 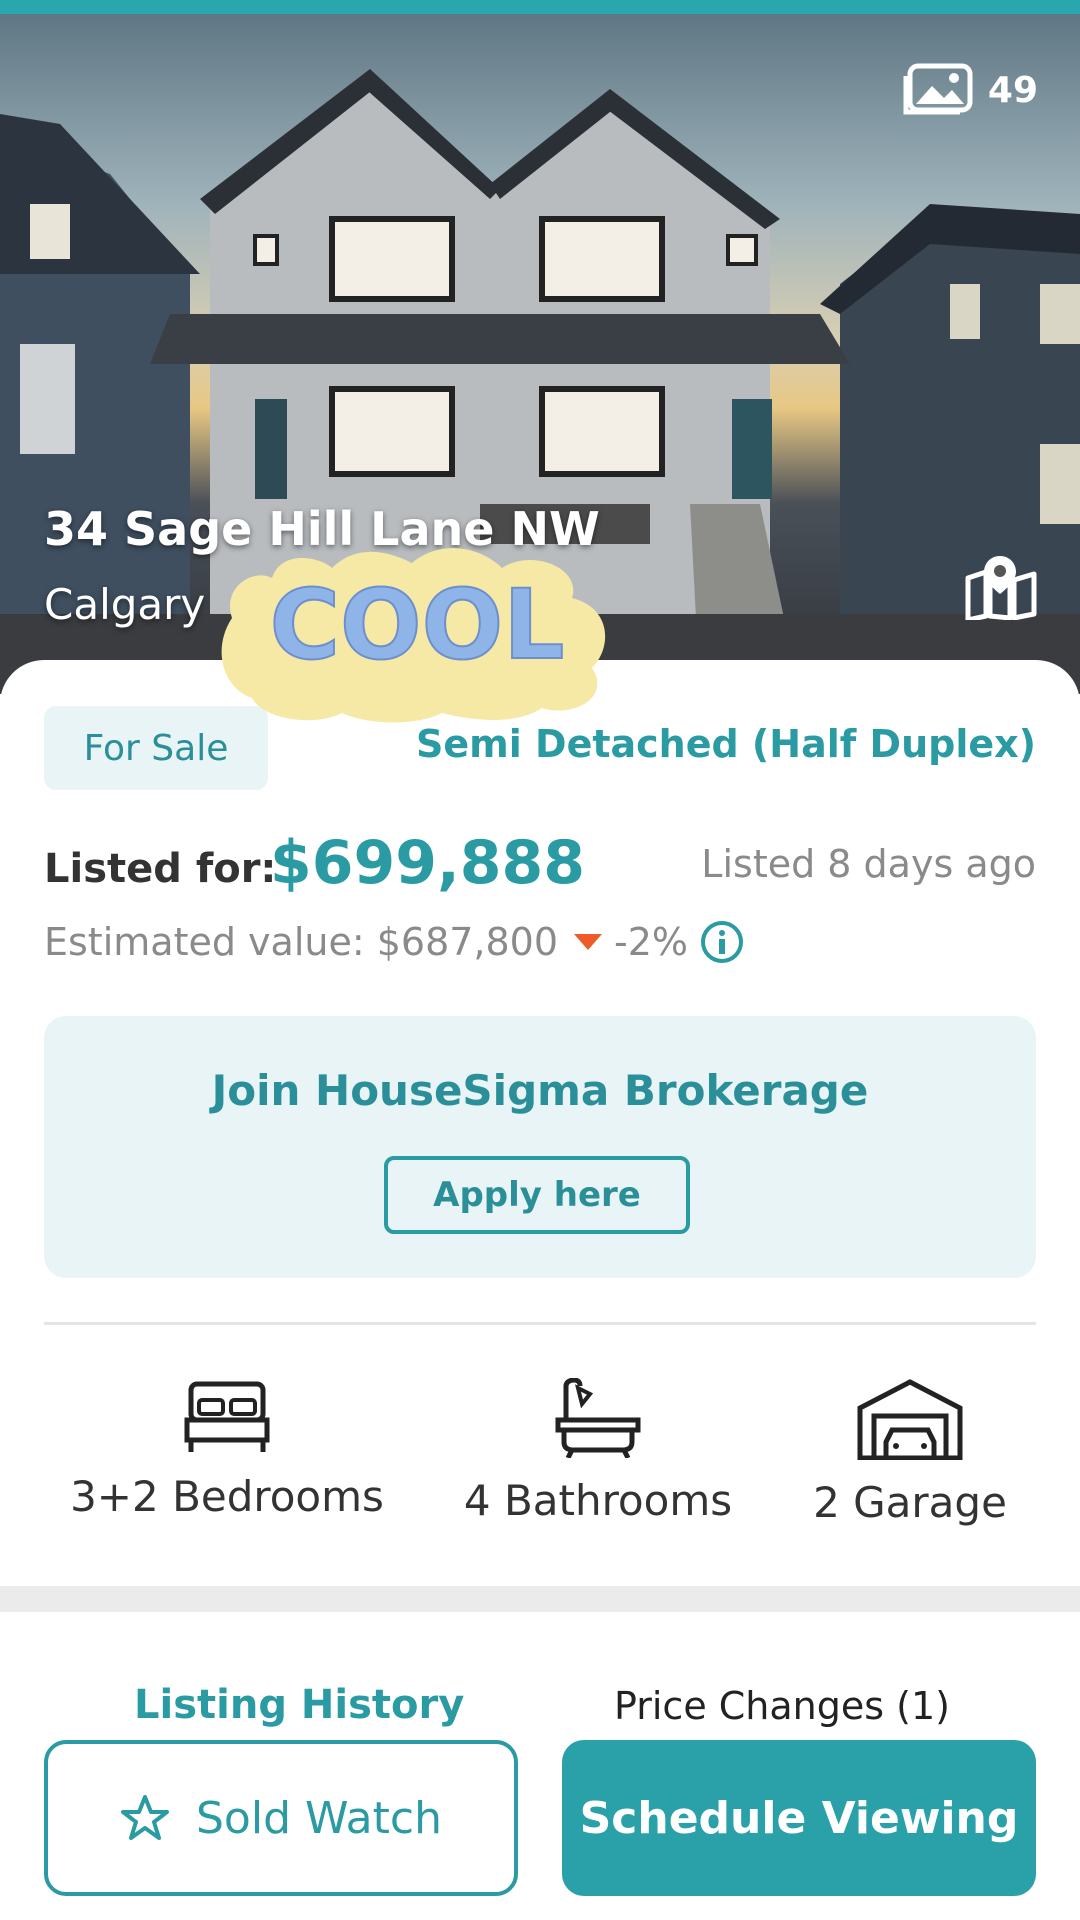 I want to click on photo-count: 49, so click(x=970, y=90).